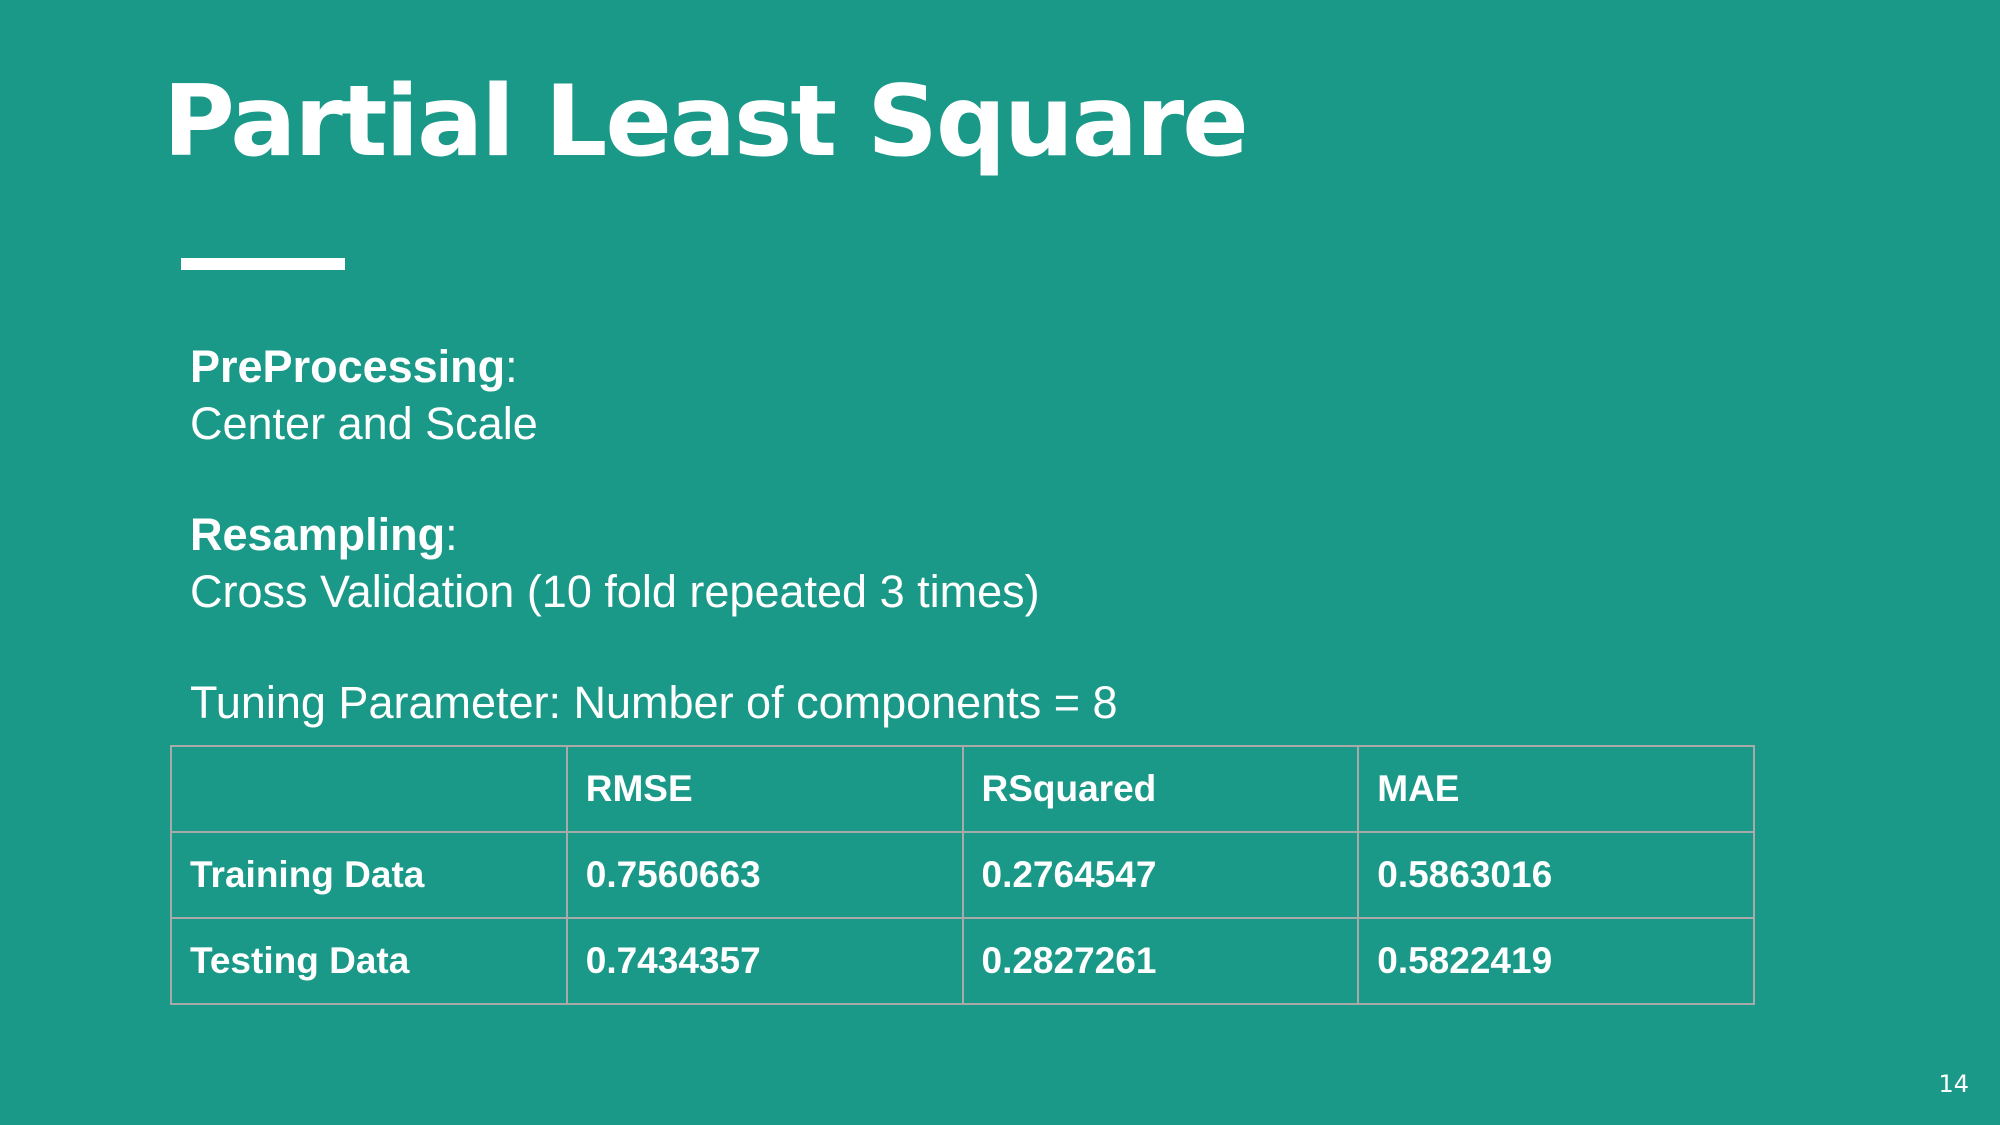 The width and height of the screenshot is (2000, 1125). Describe the element at coordinates (654, 366) in the screenshot. I see `preprocessing-heading: PreProcessing:` at that location.